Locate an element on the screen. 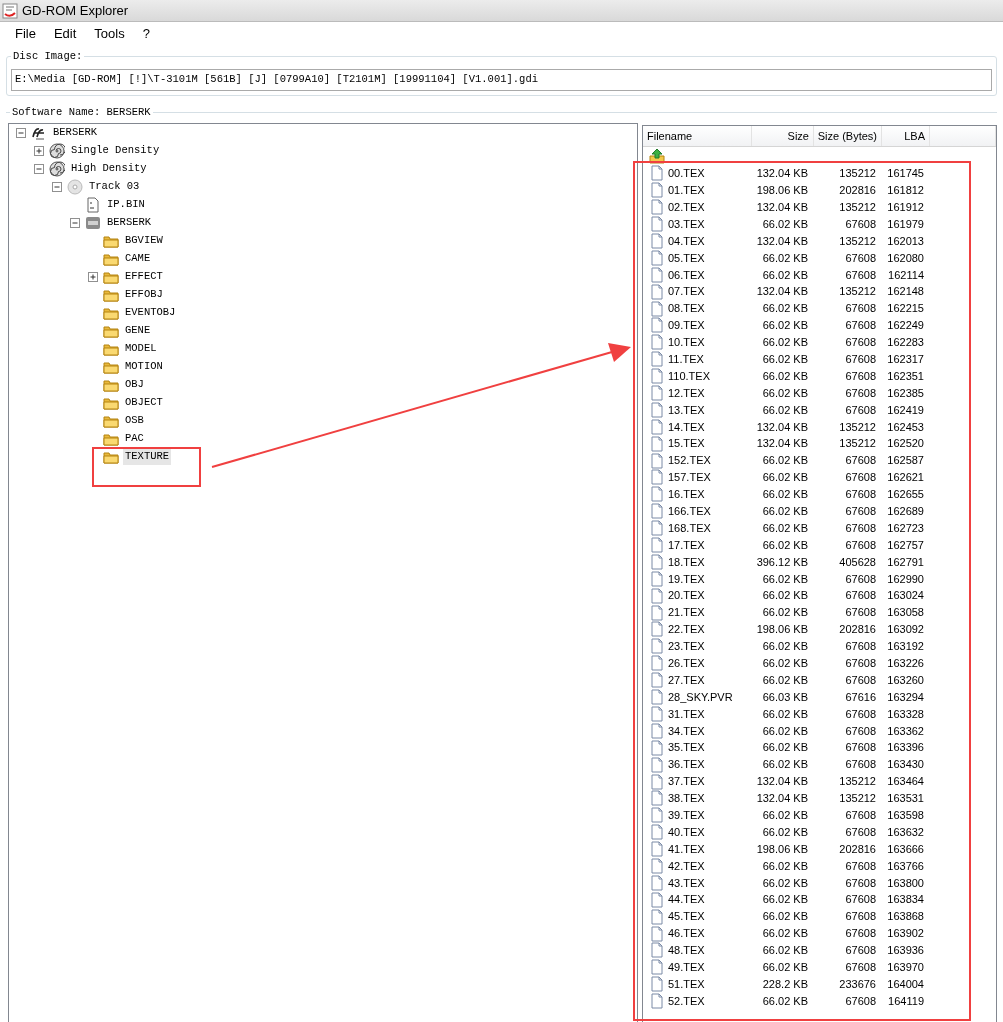 The image size is (1003, 1022). tree-item: GENE is located at coordinates (138, 331).